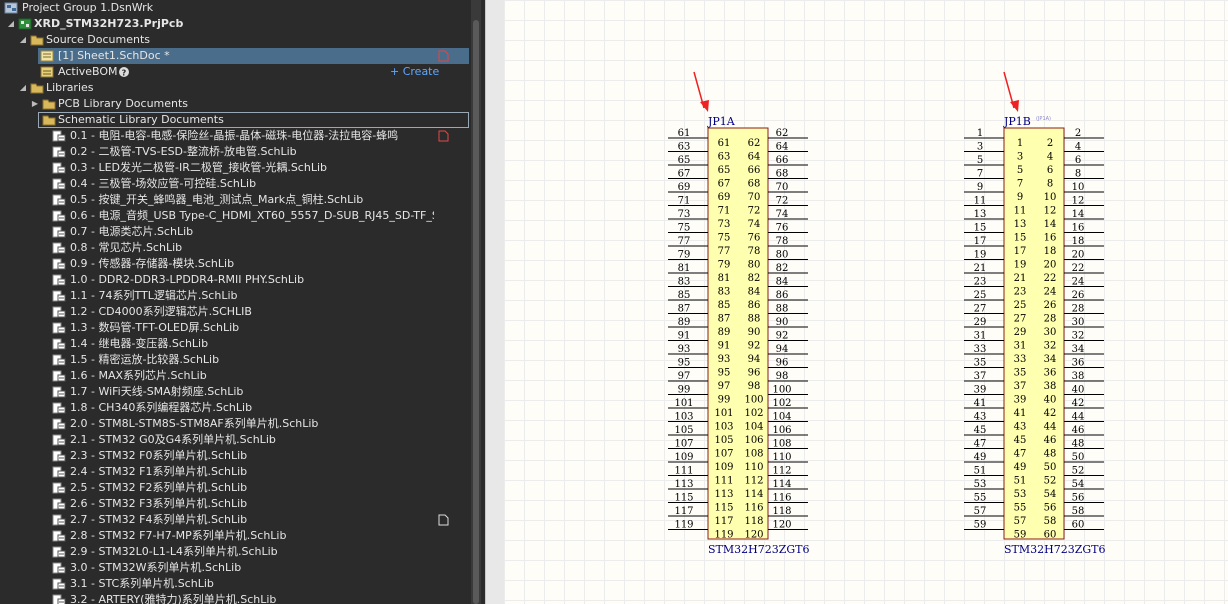  What do you see at coordinates (1050, 454) in the screenshot?
I see `pin-name: 48` at bounding box center [1050, 454].